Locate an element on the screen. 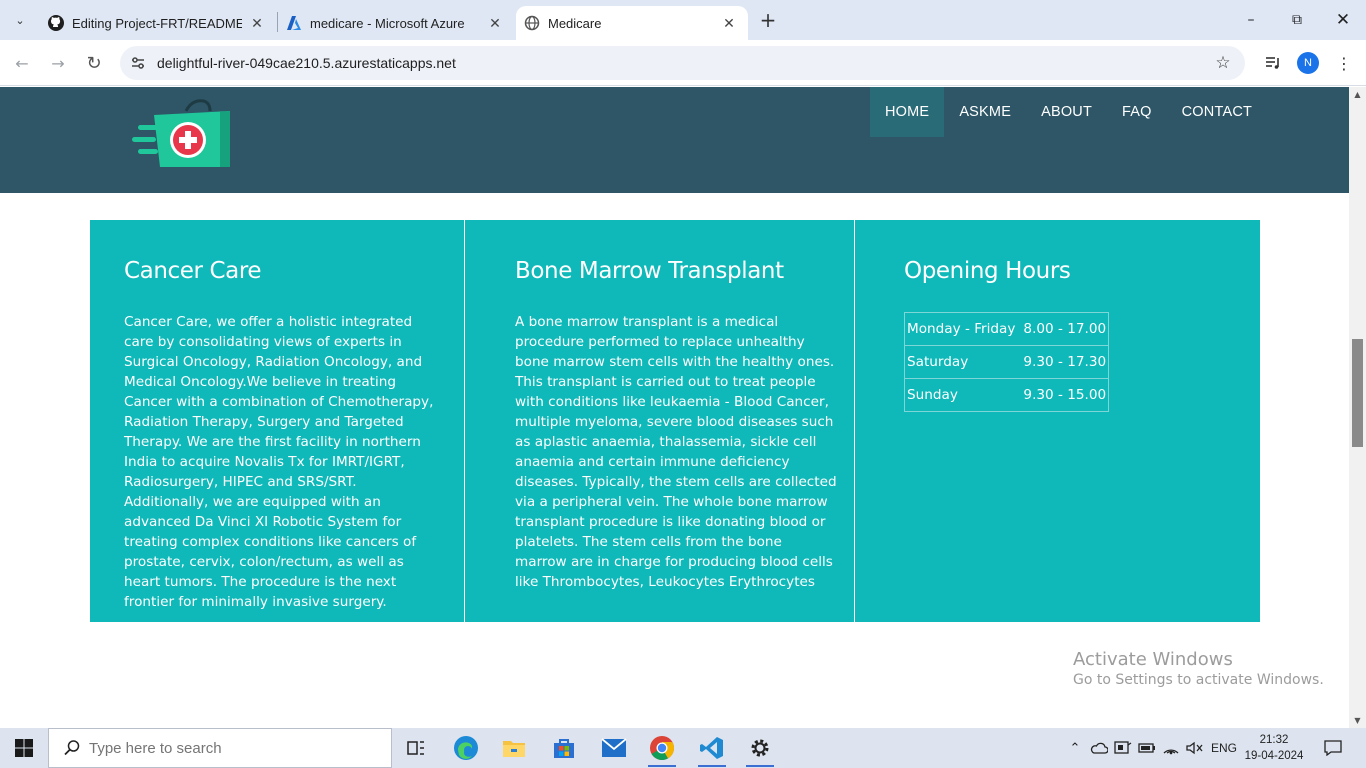  github-icon is located at coordinates (56, 23).